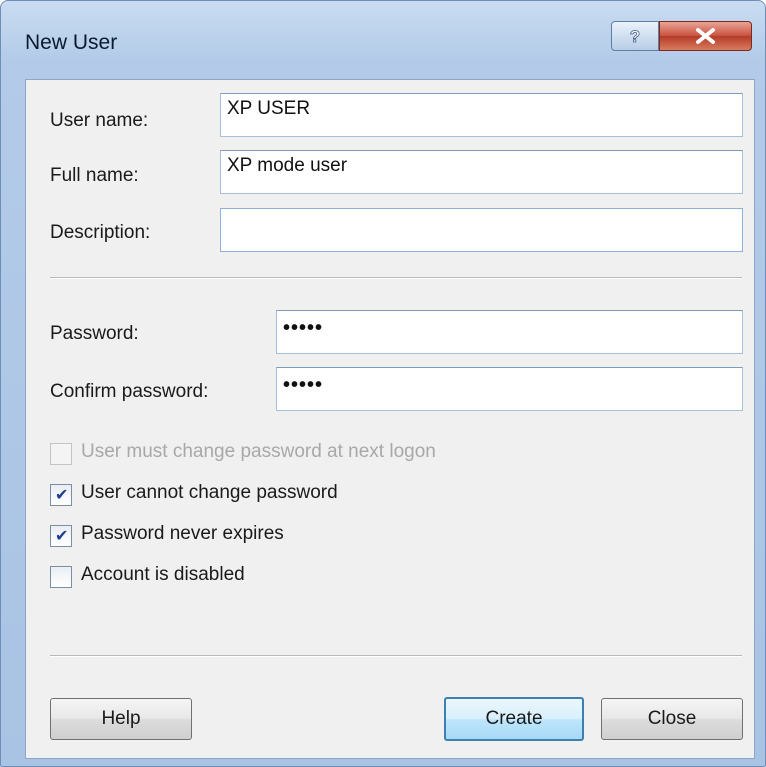  I want to click on cannot-change-password-label: User cannot change password, so click(209, 493).